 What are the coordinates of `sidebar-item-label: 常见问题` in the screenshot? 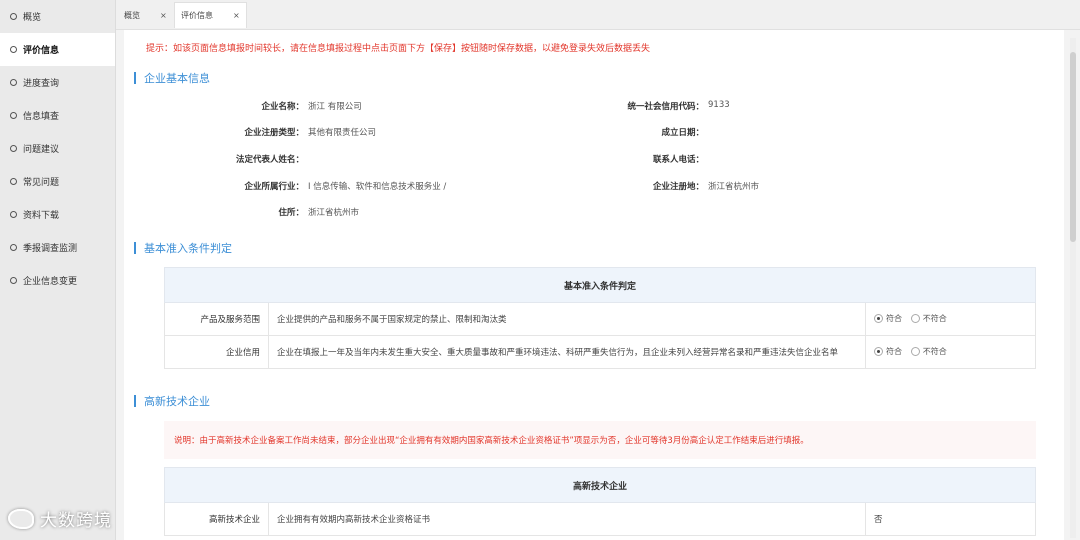 It's located at (41, 183).